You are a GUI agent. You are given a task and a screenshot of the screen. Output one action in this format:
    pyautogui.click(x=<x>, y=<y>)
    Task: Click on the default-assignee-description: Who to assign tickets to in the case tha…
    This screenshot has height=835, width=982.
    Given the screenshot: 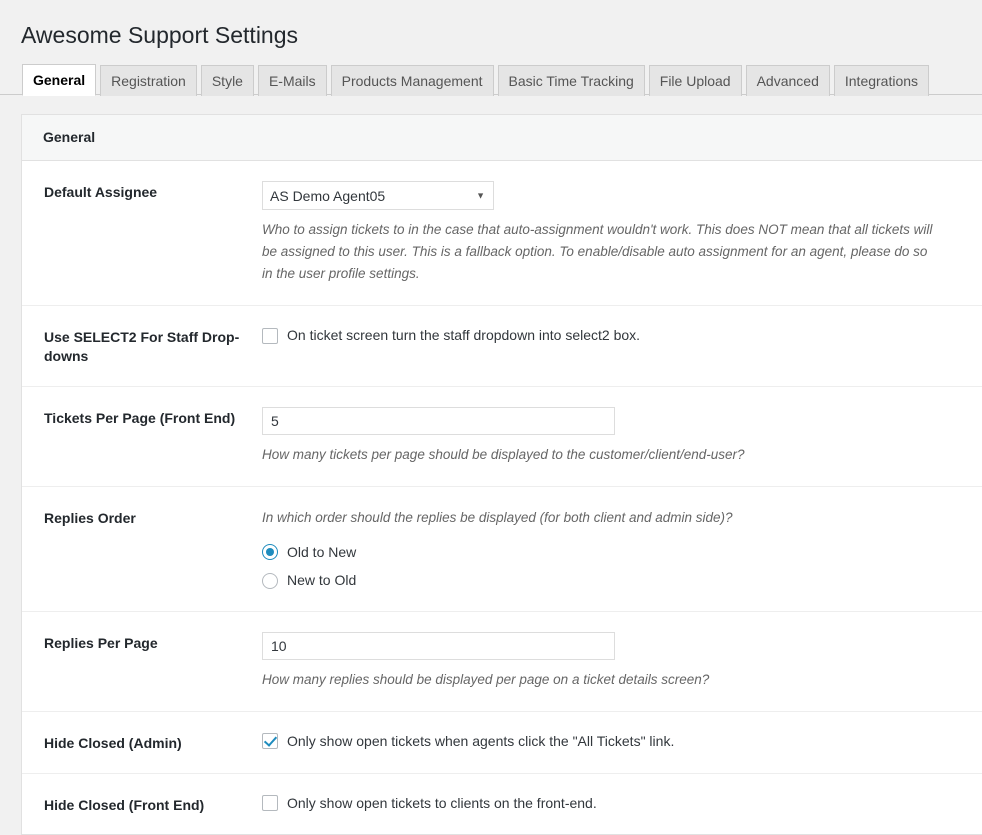 What is the action you would take?
    pyautogui.click(x=597, y=252)
    